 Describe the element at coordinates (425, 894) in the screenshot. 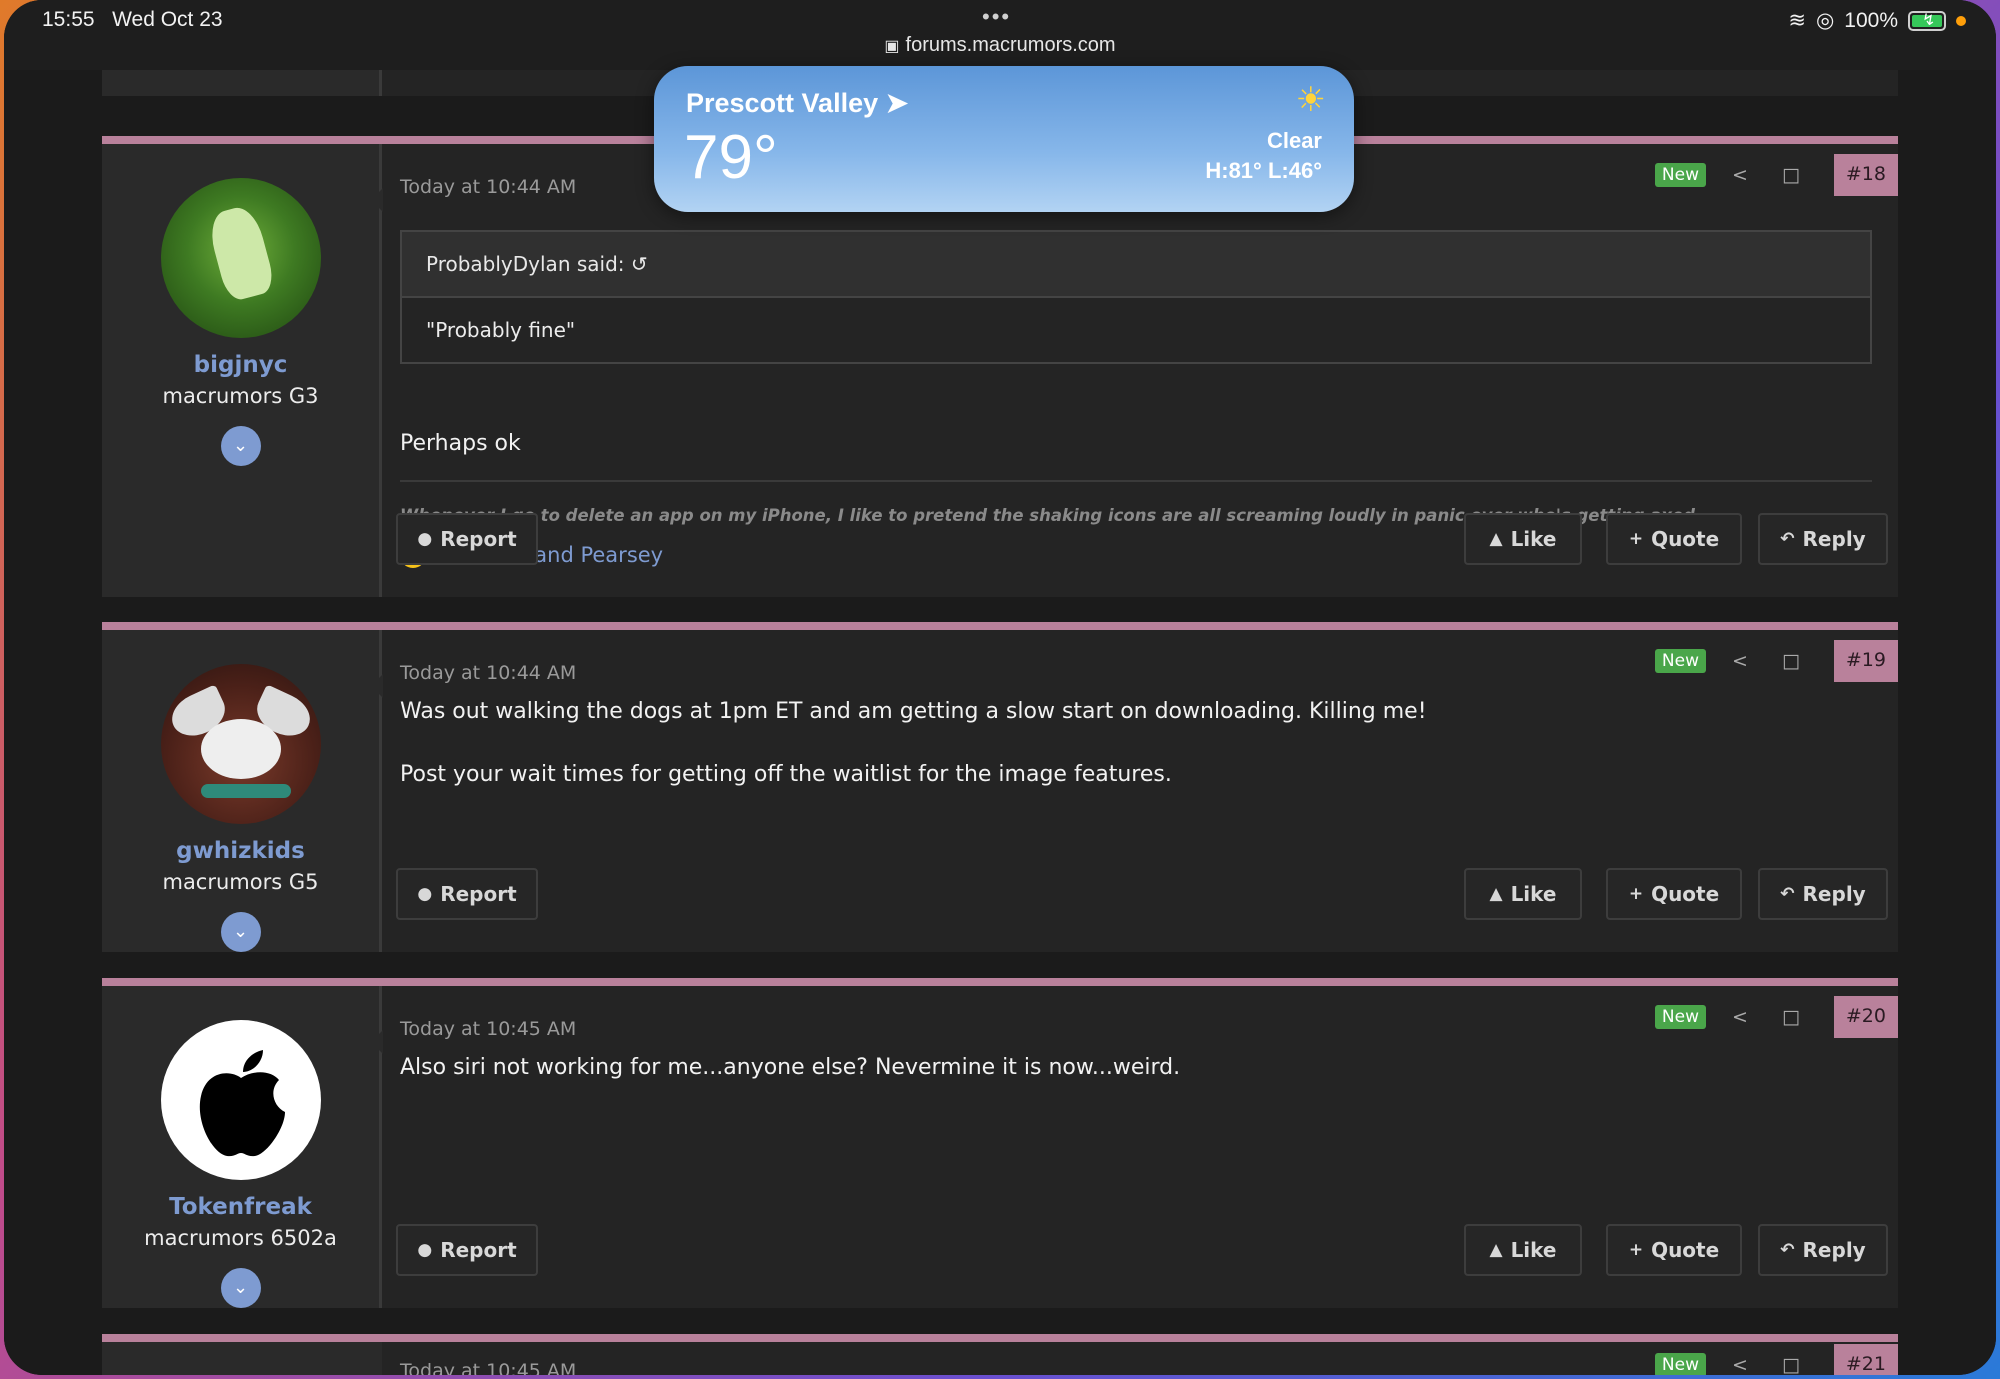

I see `alert-icon: ●` at that location.